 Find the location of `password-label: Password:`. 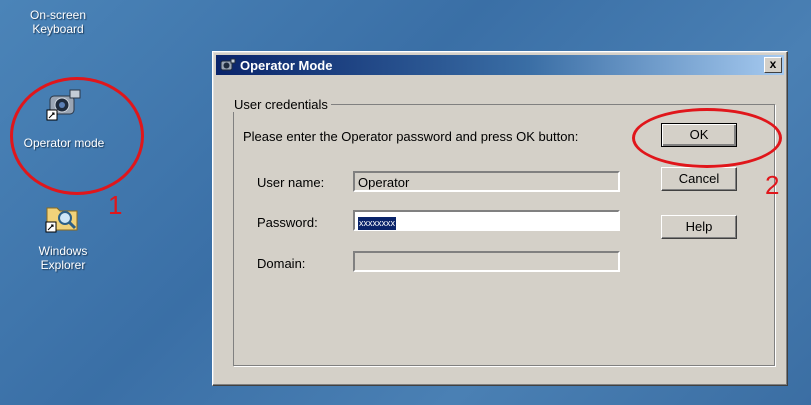

password-label: Password: is located at coordinates (287, 222).